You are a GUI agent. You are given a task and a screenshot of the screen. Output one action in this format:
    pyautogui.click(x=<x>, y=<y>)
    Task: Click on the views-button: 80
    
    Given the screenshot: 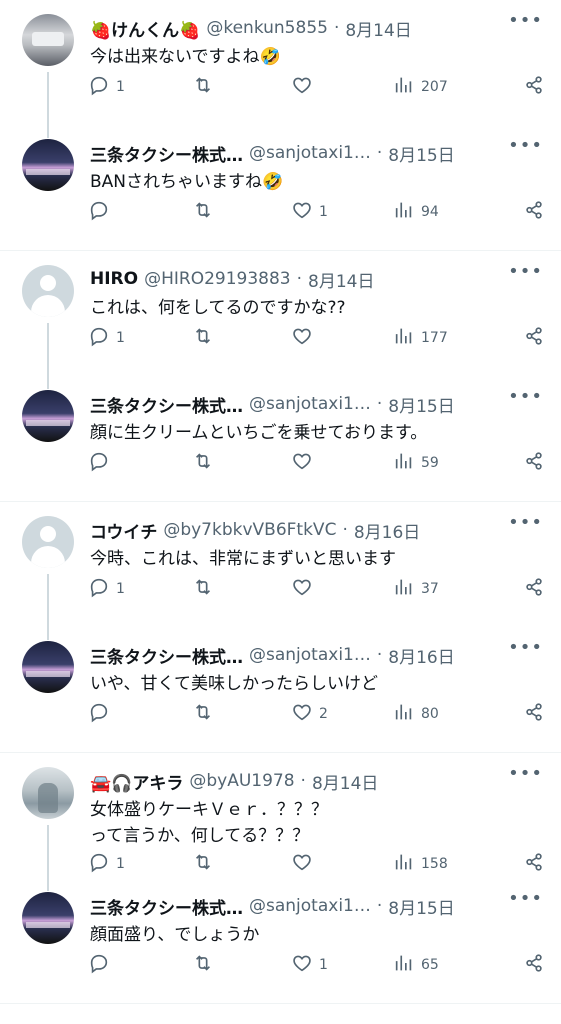 What is the action you would take?
    pyautogui.click(x=416, y=714)
    